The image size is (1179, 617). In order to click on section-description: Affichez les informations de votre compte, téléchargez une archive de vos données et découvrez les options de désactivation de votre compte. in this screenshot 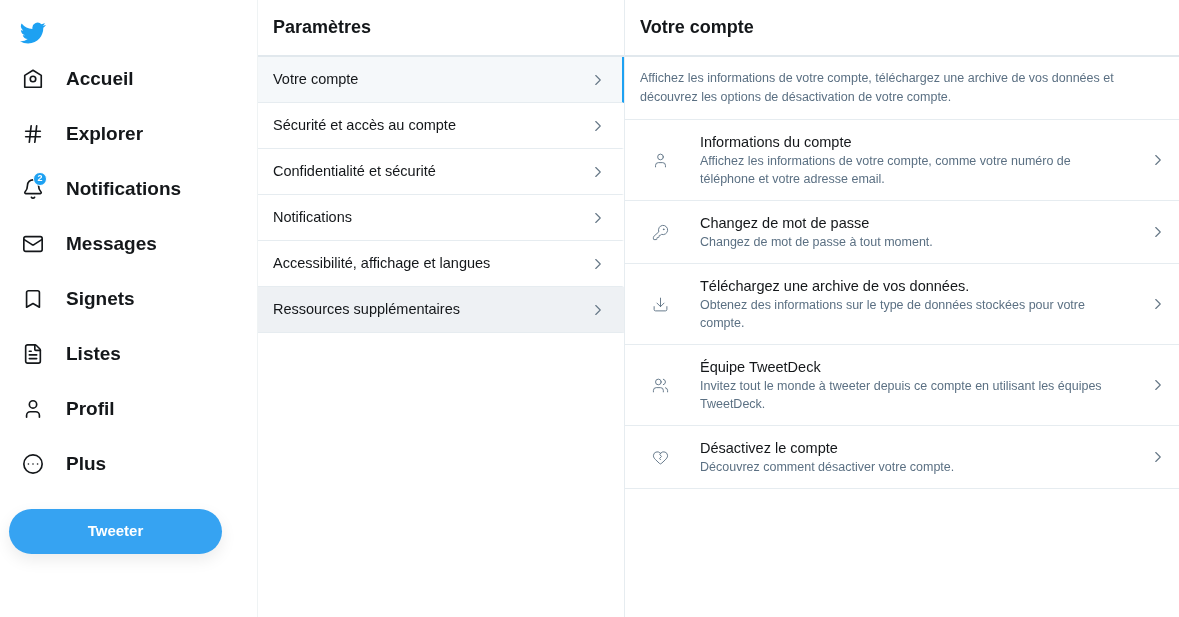, I will do `click(902, 88)`.